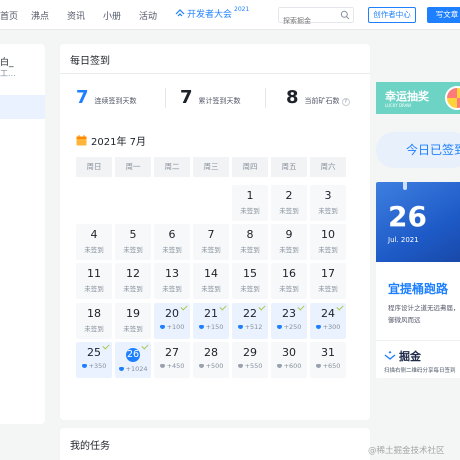 Image resolution: width=460 pixels, height=460 pixels. I want to click on stat-consecutive-label: 连续签到天数, so click(115, 101).